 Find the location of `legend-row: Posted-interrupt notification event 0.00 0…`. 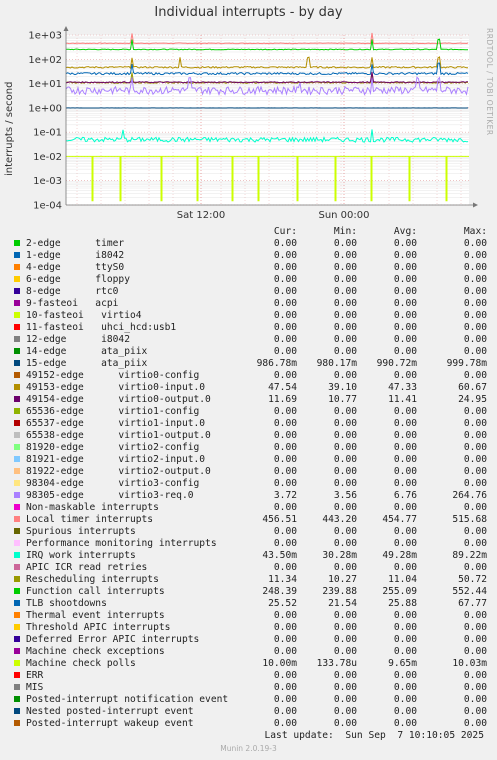

legend-row: Posted-interrupt notification event 0.00 0… is located at coordinates (248, 700).